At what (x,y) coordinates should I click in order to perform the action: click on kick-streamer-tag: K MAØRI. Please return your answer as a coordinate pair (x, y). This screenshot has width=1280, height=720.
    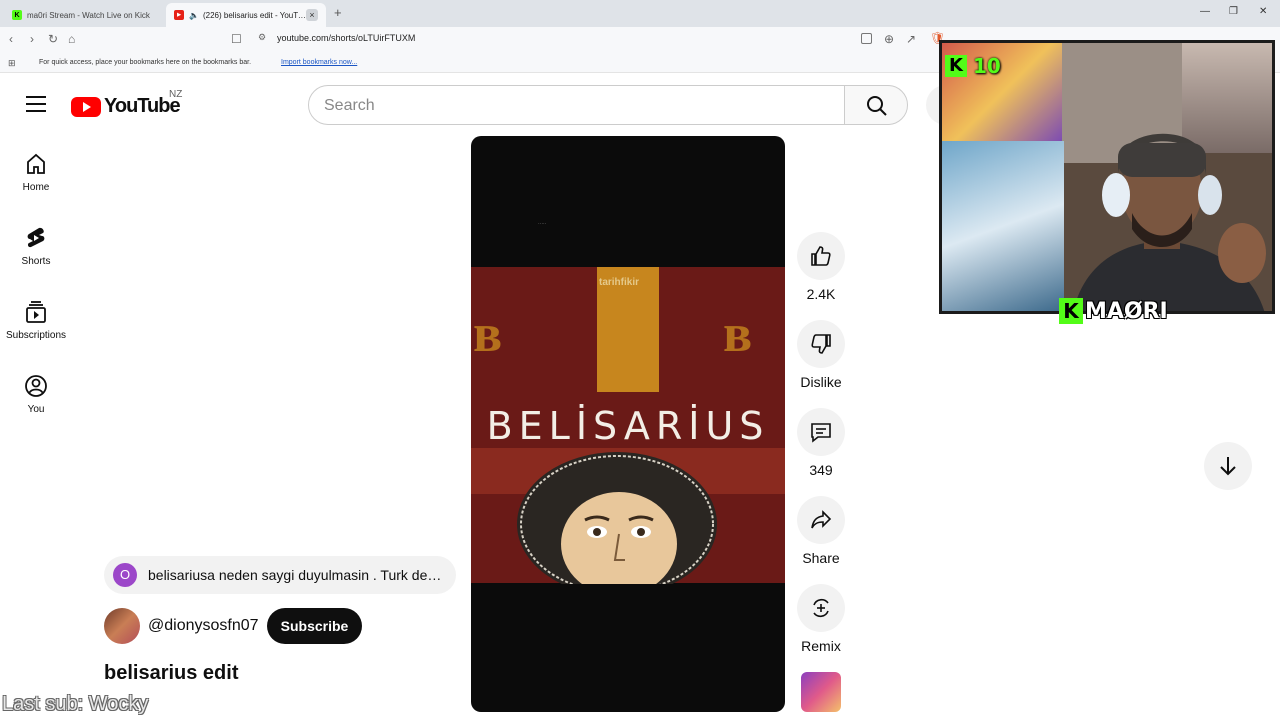
    Looking at the image, I should click on (1113, 311).